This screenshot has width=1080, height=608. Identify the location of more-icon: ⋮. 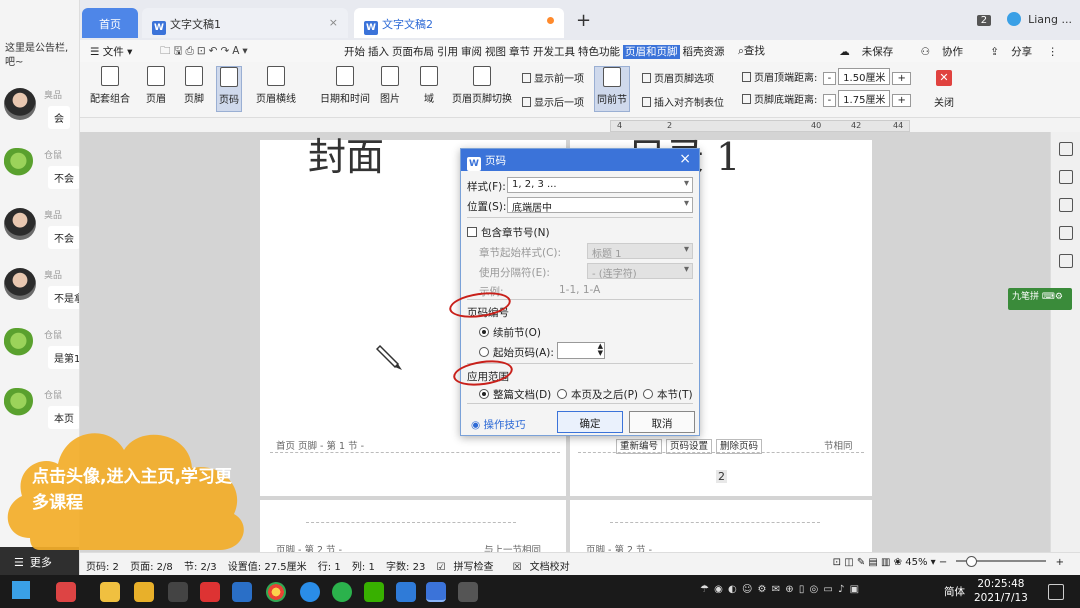
(1053, 52).